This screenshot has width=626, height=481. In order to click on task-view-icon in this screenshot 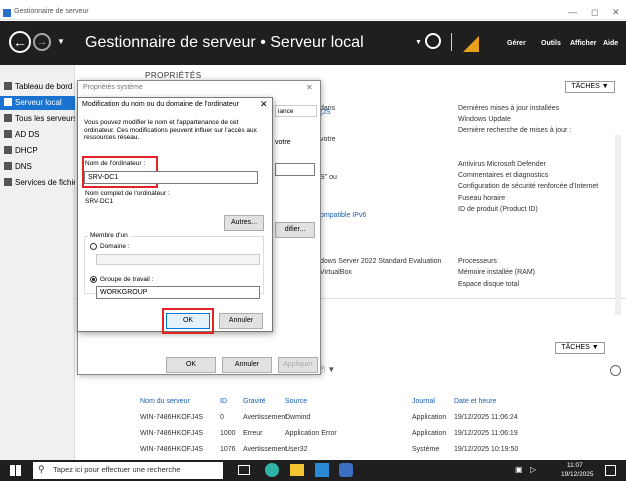, I will do `click(244, 470)`.